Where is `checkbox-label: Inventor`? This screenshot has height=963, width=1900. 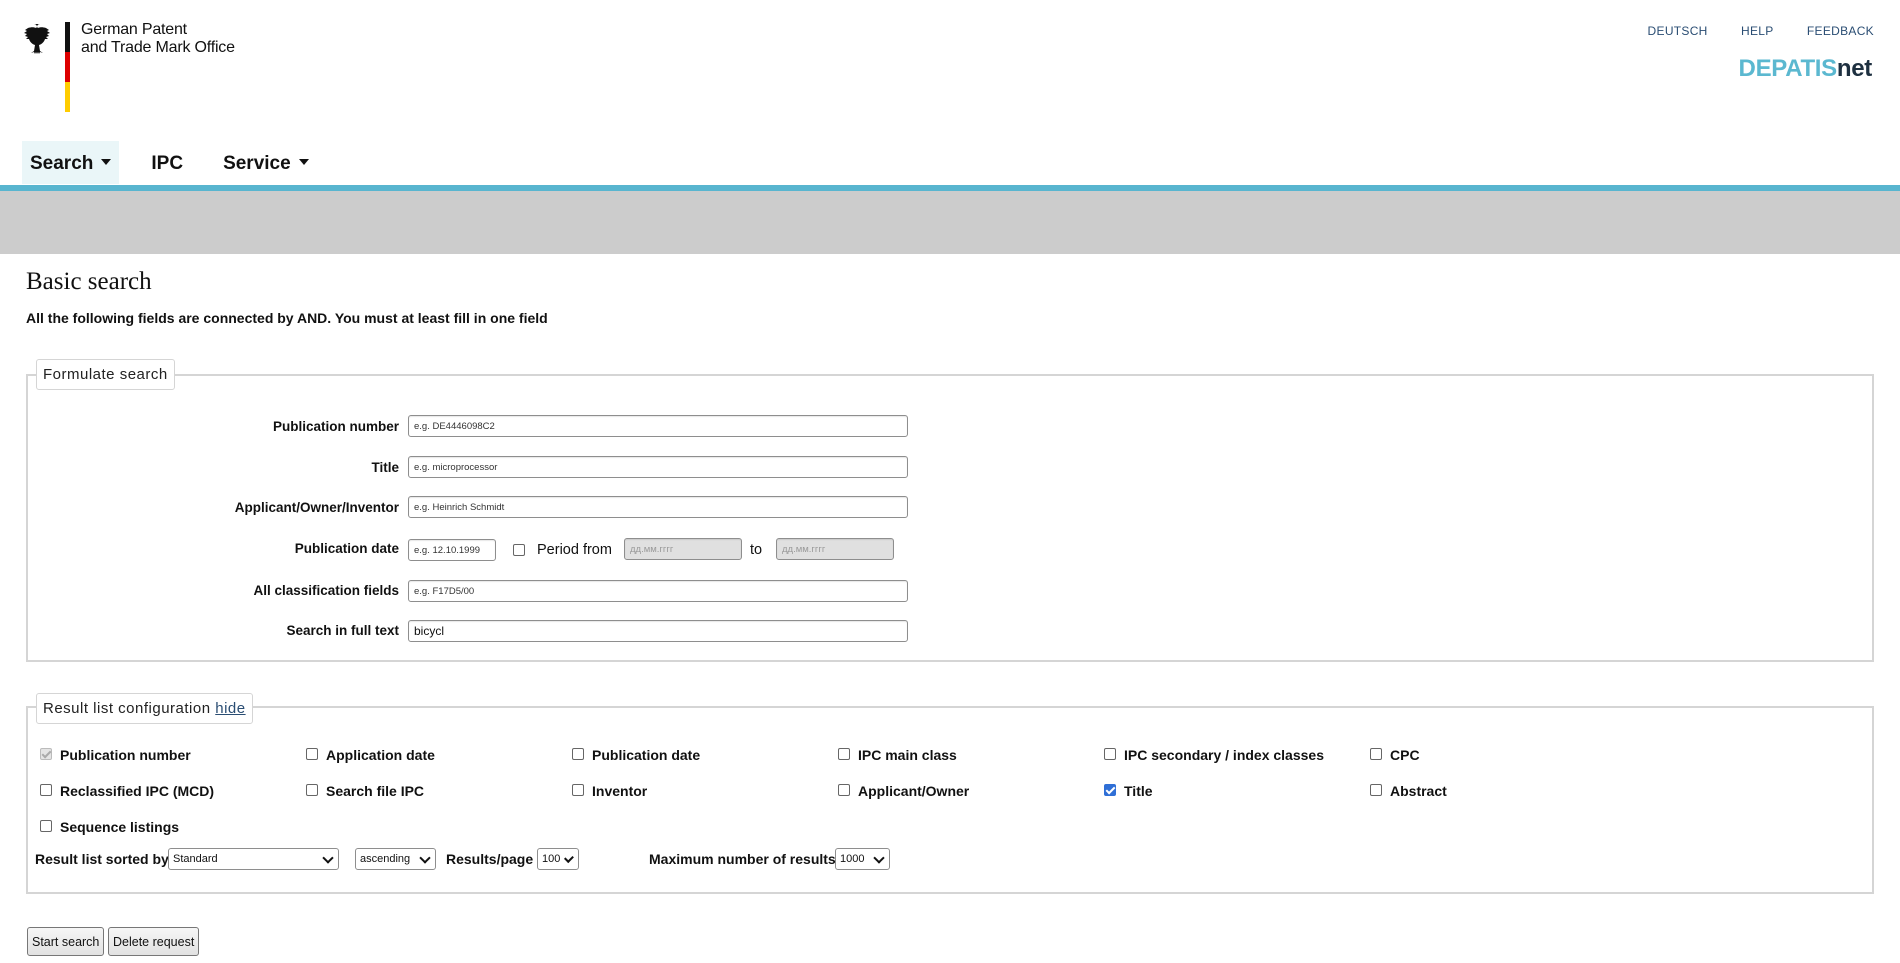
checkbox-label: Inventor is located at coordinates (619, 791).